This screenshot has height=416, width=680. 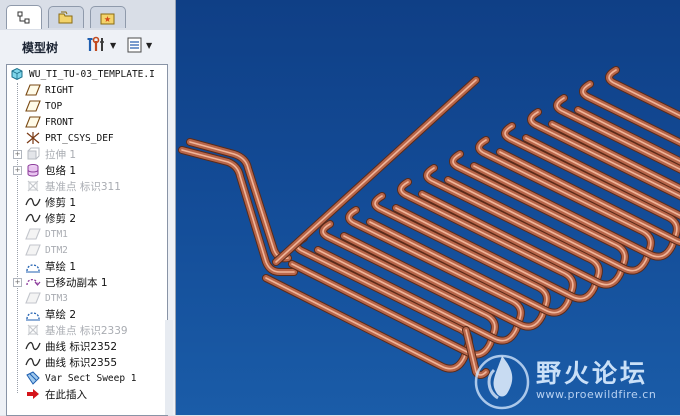 I want to click on tree-item-trim-1: 修剪 1, so click(x=50, y=202).